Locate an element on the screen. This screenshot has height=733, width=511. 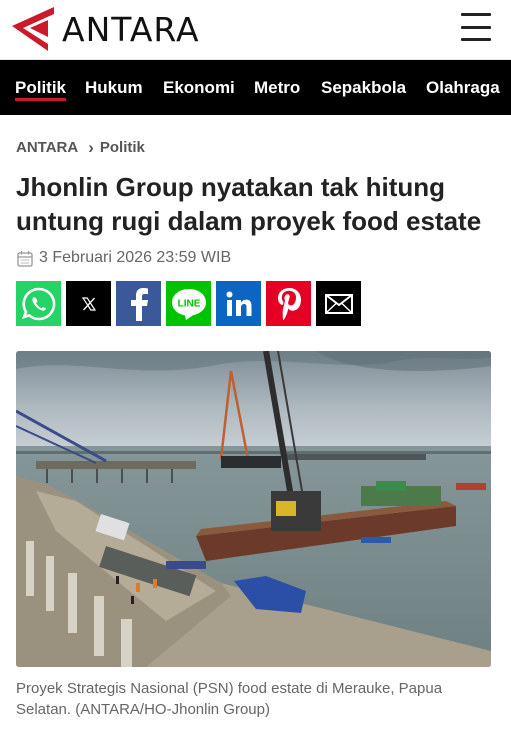
share-pinterest-button is located at coordinates (288, 303).